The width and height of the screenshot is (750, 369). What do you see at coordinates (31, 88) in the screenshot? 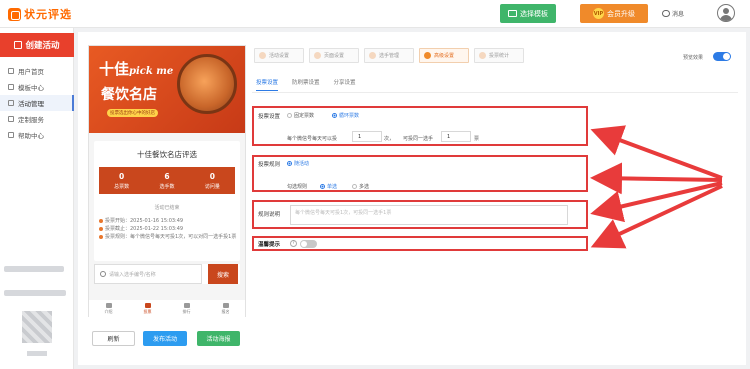
I see `sidebar-item-label: 模板中心` at bounding box center [31, 88].